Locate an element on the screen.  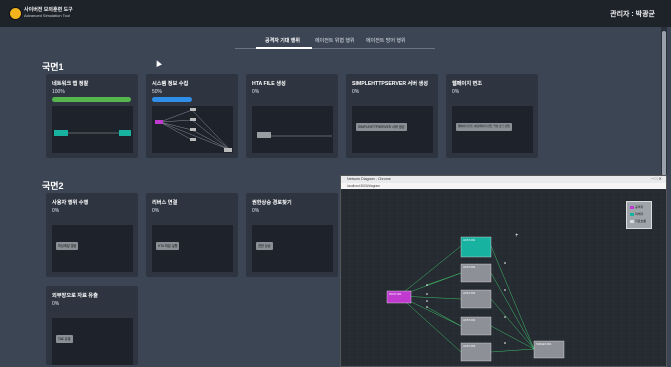
card-system-info: 시스템 정보 수집 50% is located at coordinates (192, 116).